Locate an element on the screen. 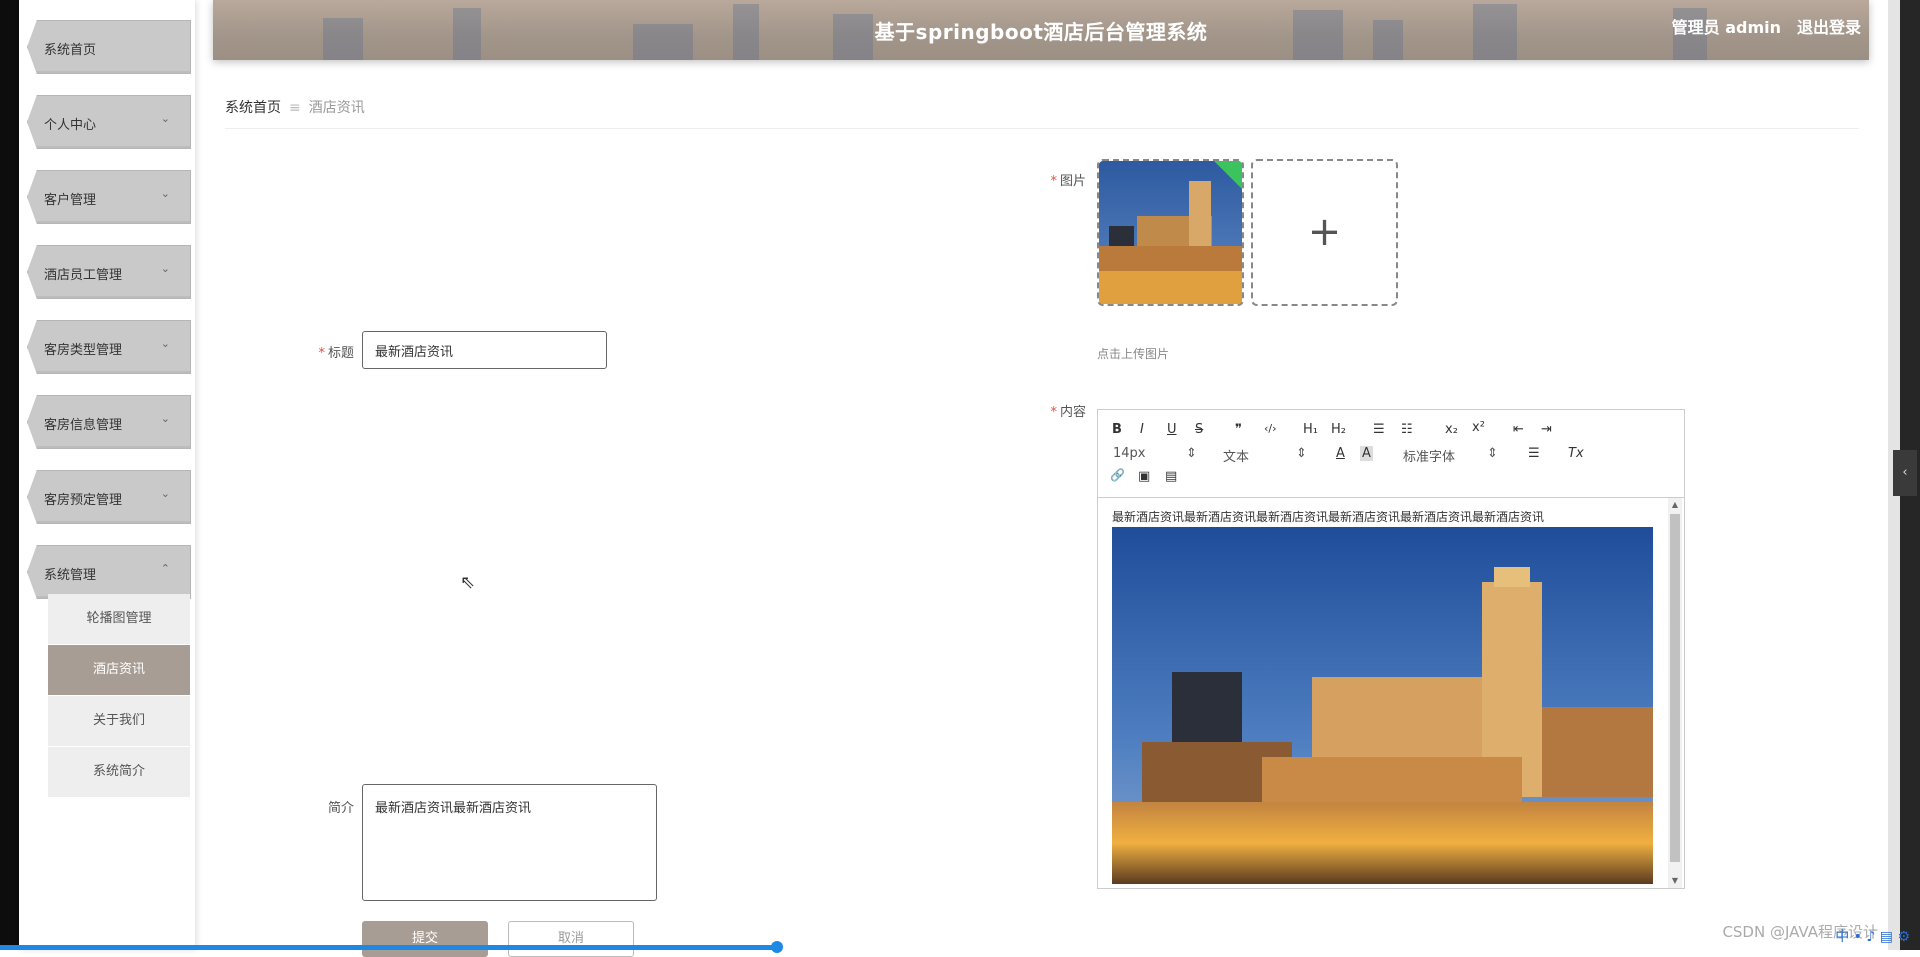  hotel-photo is located at coordinates (1382, 705).